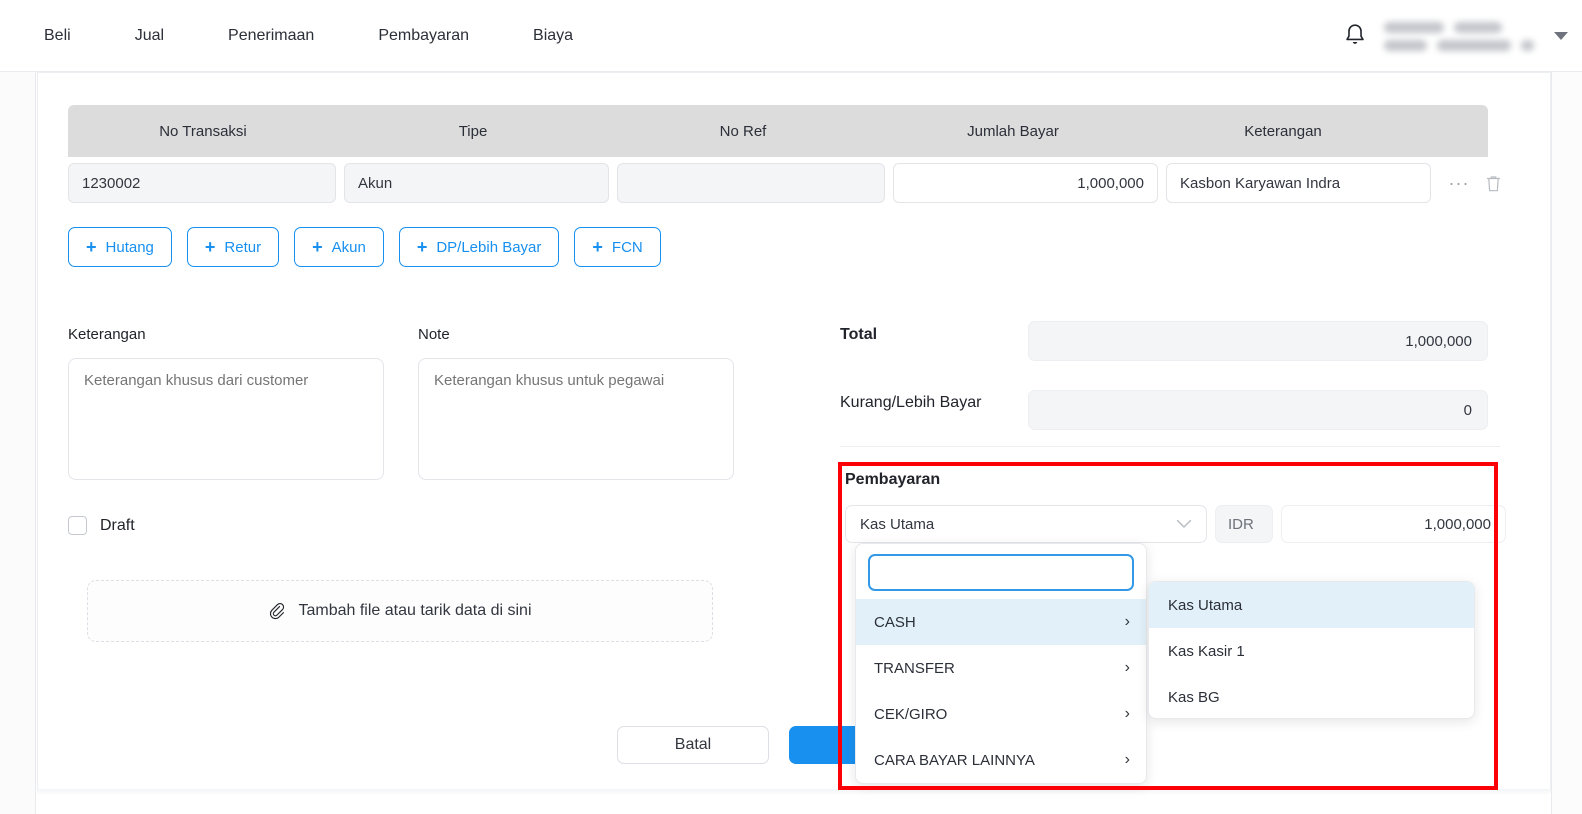  I want to click on cancel-button: Batal, so click(693, 745).